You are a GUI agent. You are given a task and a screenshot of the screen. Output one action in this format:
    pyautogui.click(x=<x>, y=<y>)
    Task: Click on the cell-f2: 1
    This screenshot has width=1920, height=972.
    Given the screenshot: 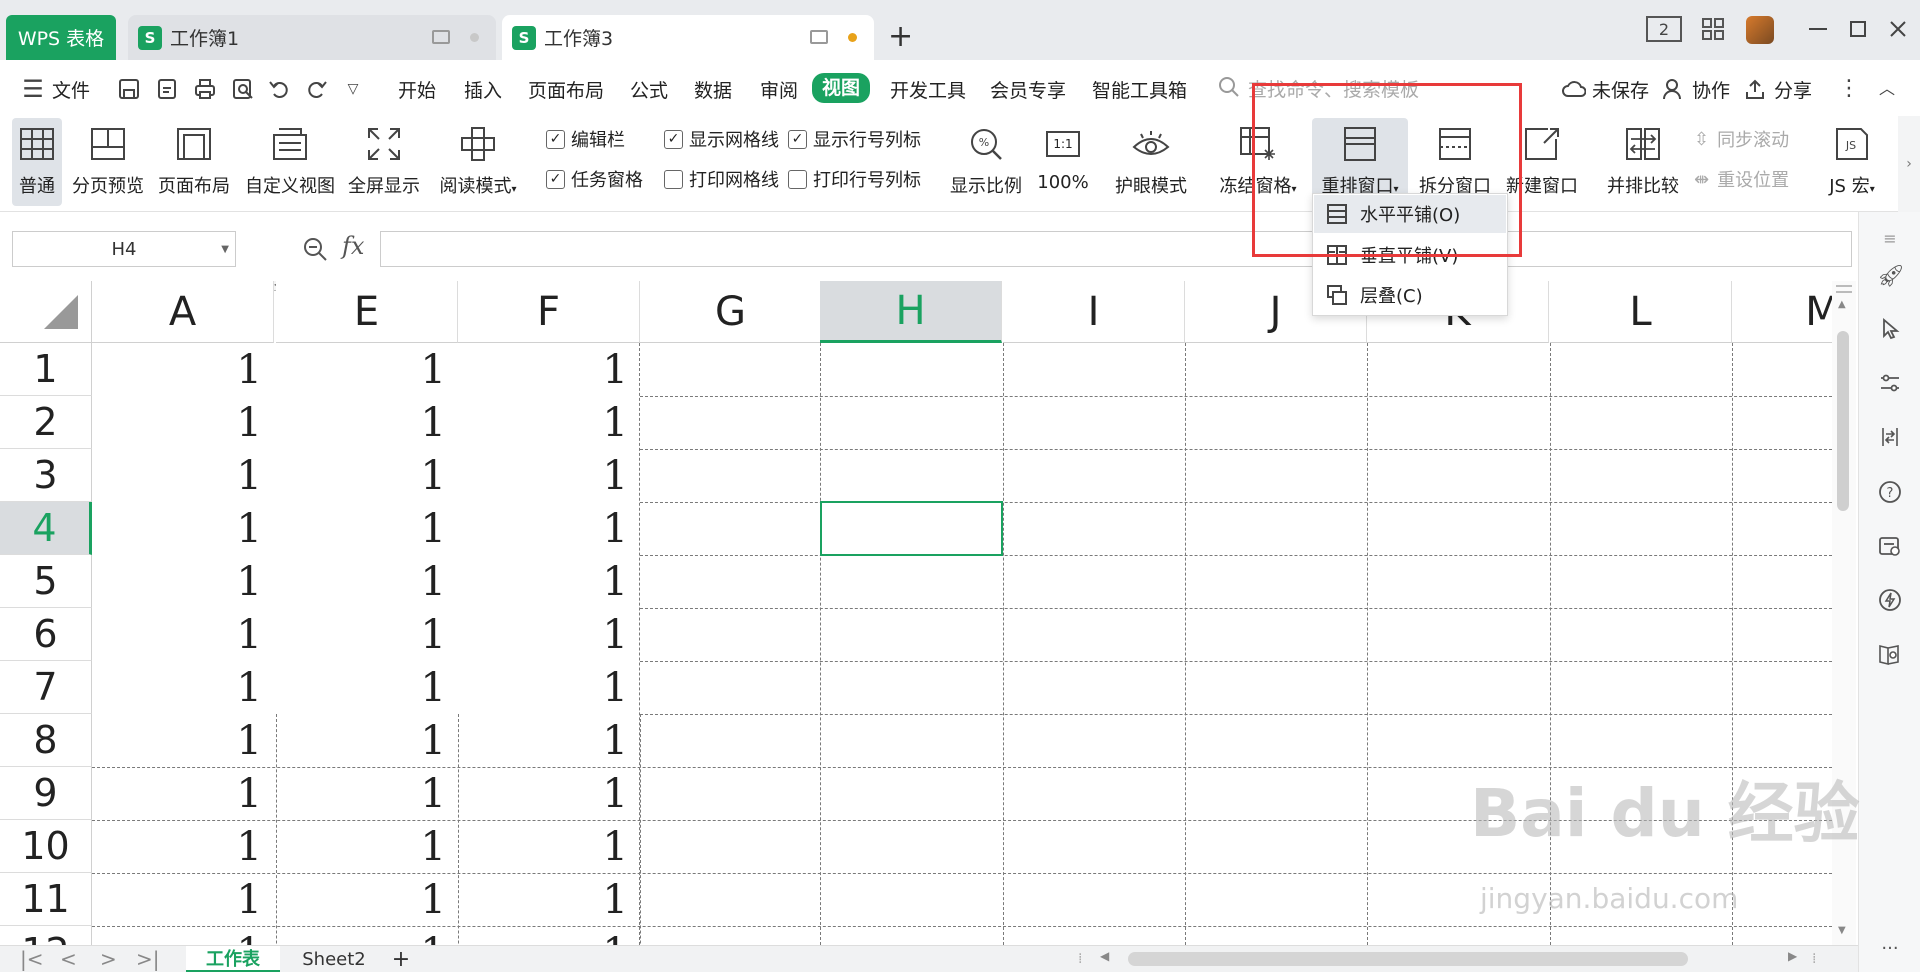 What is the action you would take?
    pyautogui.click(x=549, y=426)
    